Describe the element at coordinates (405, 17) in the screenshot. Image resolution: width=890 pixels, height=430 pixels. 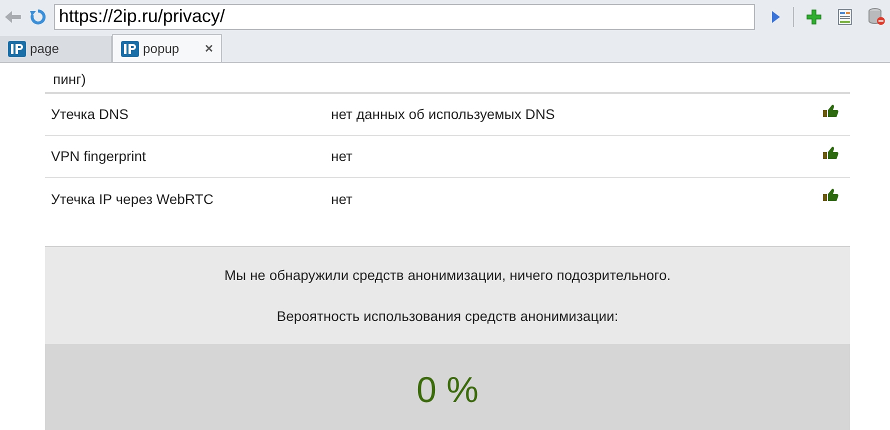
I see `address-field: https://2ip.ru/privacy/` at that location.